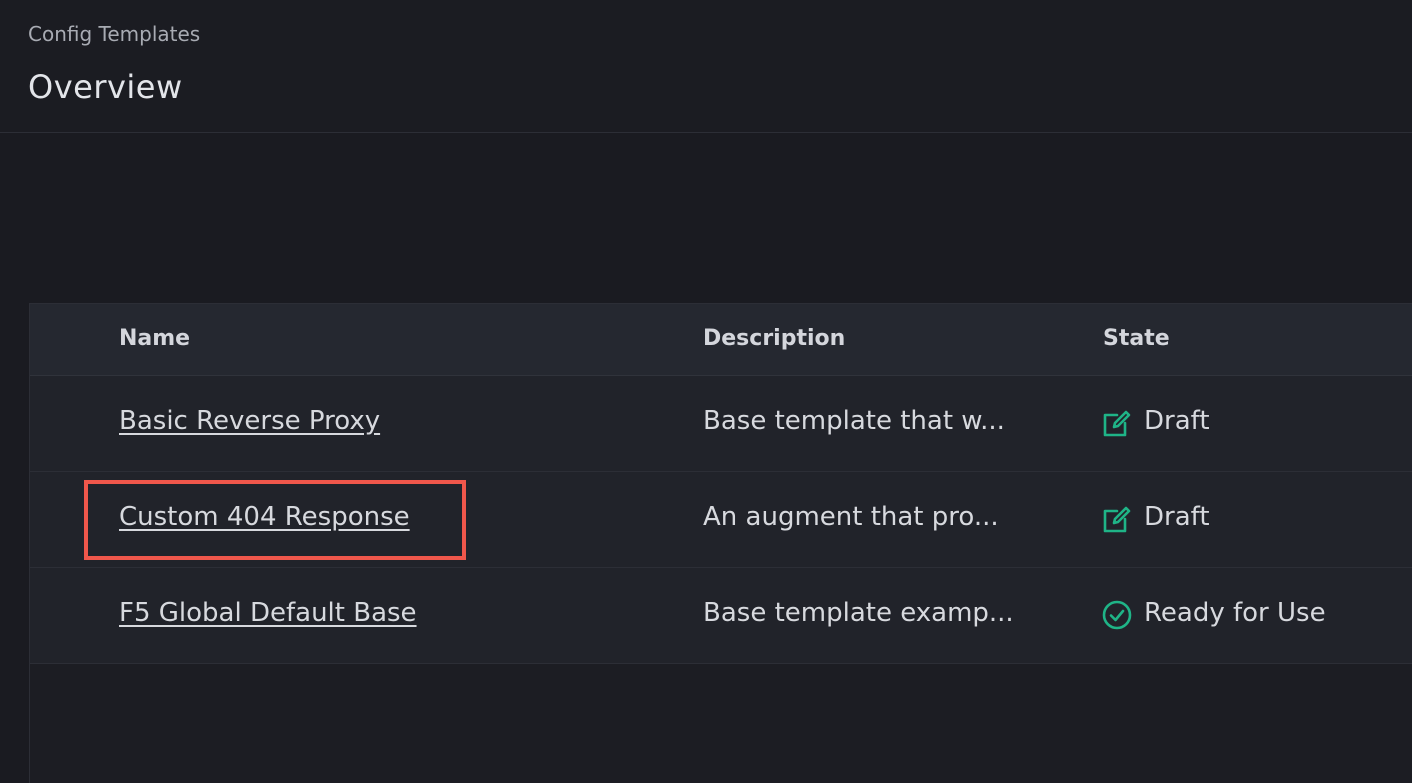 The width and height of the screenshot is (1412, 783). I want to click on template-link-basic-reverse-proxy: Basic Reverse Proxy, so click(249, 421).